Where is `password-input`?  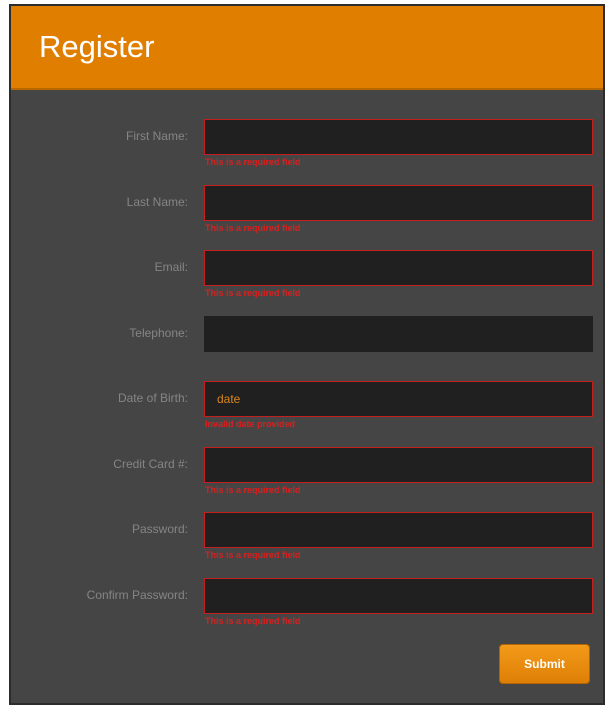 password-input is located at coordinates (398, 530).